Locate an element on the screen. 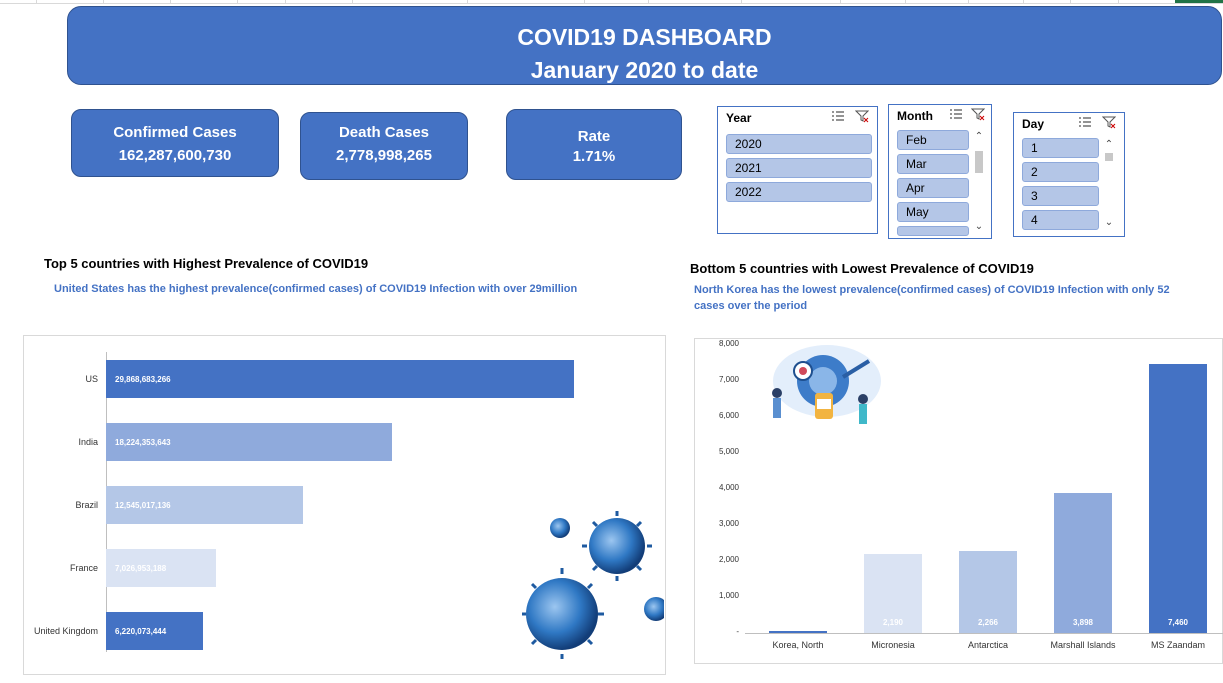 This screenshot has height=683, width=1223. bar is located at coordinates (340, 379).